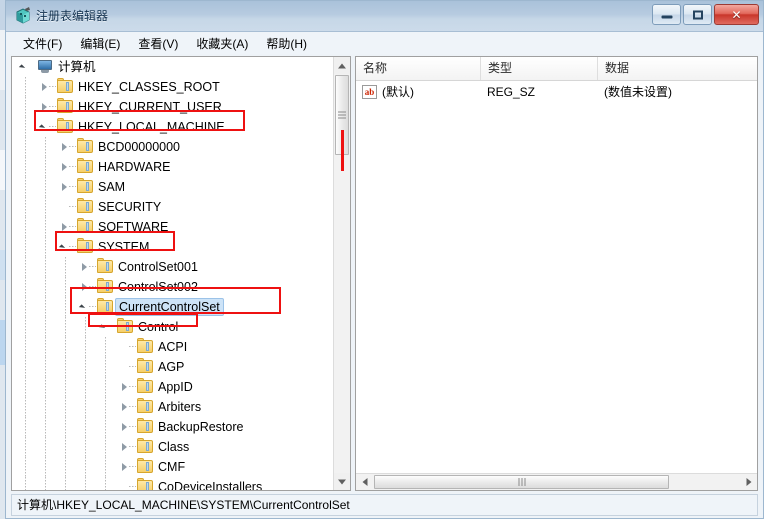 This screenshot has width=764, height=519. I want to click on column-header-name: 名称, so click(418, 68).